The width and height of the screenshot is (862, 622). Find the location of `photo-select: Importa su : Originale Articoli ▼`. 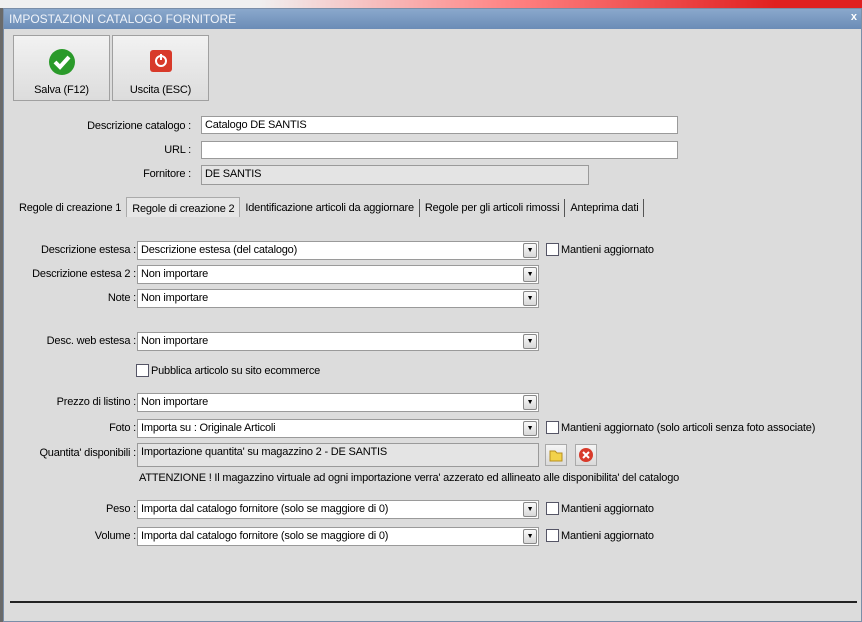

photo-select: Importa su : Originale Articoli ▼ is located at coordinates (338, 428).